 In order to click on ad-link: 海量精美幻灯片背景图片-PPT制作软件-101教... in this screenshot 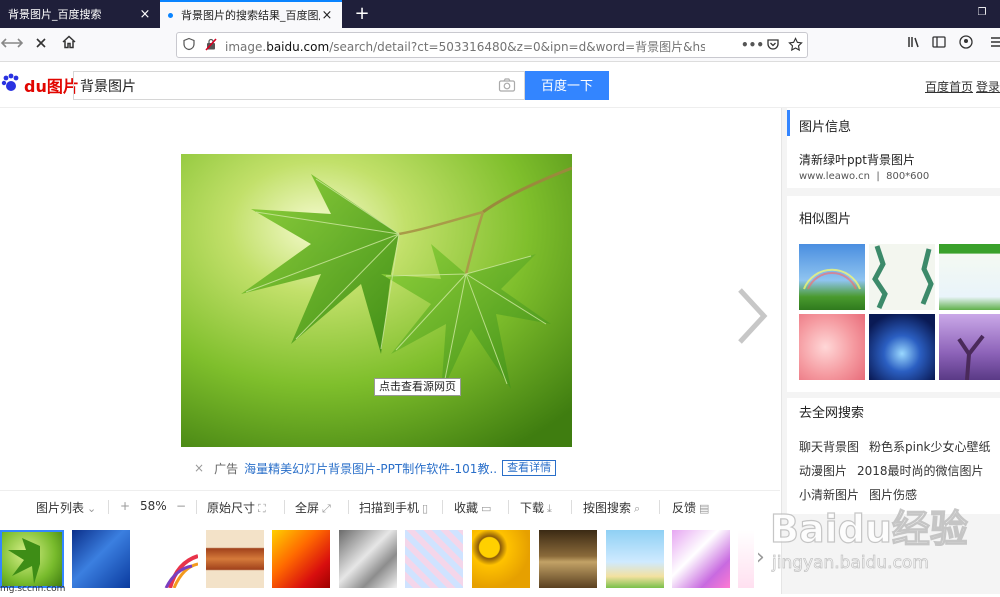, I will do `click(370, 468)`.